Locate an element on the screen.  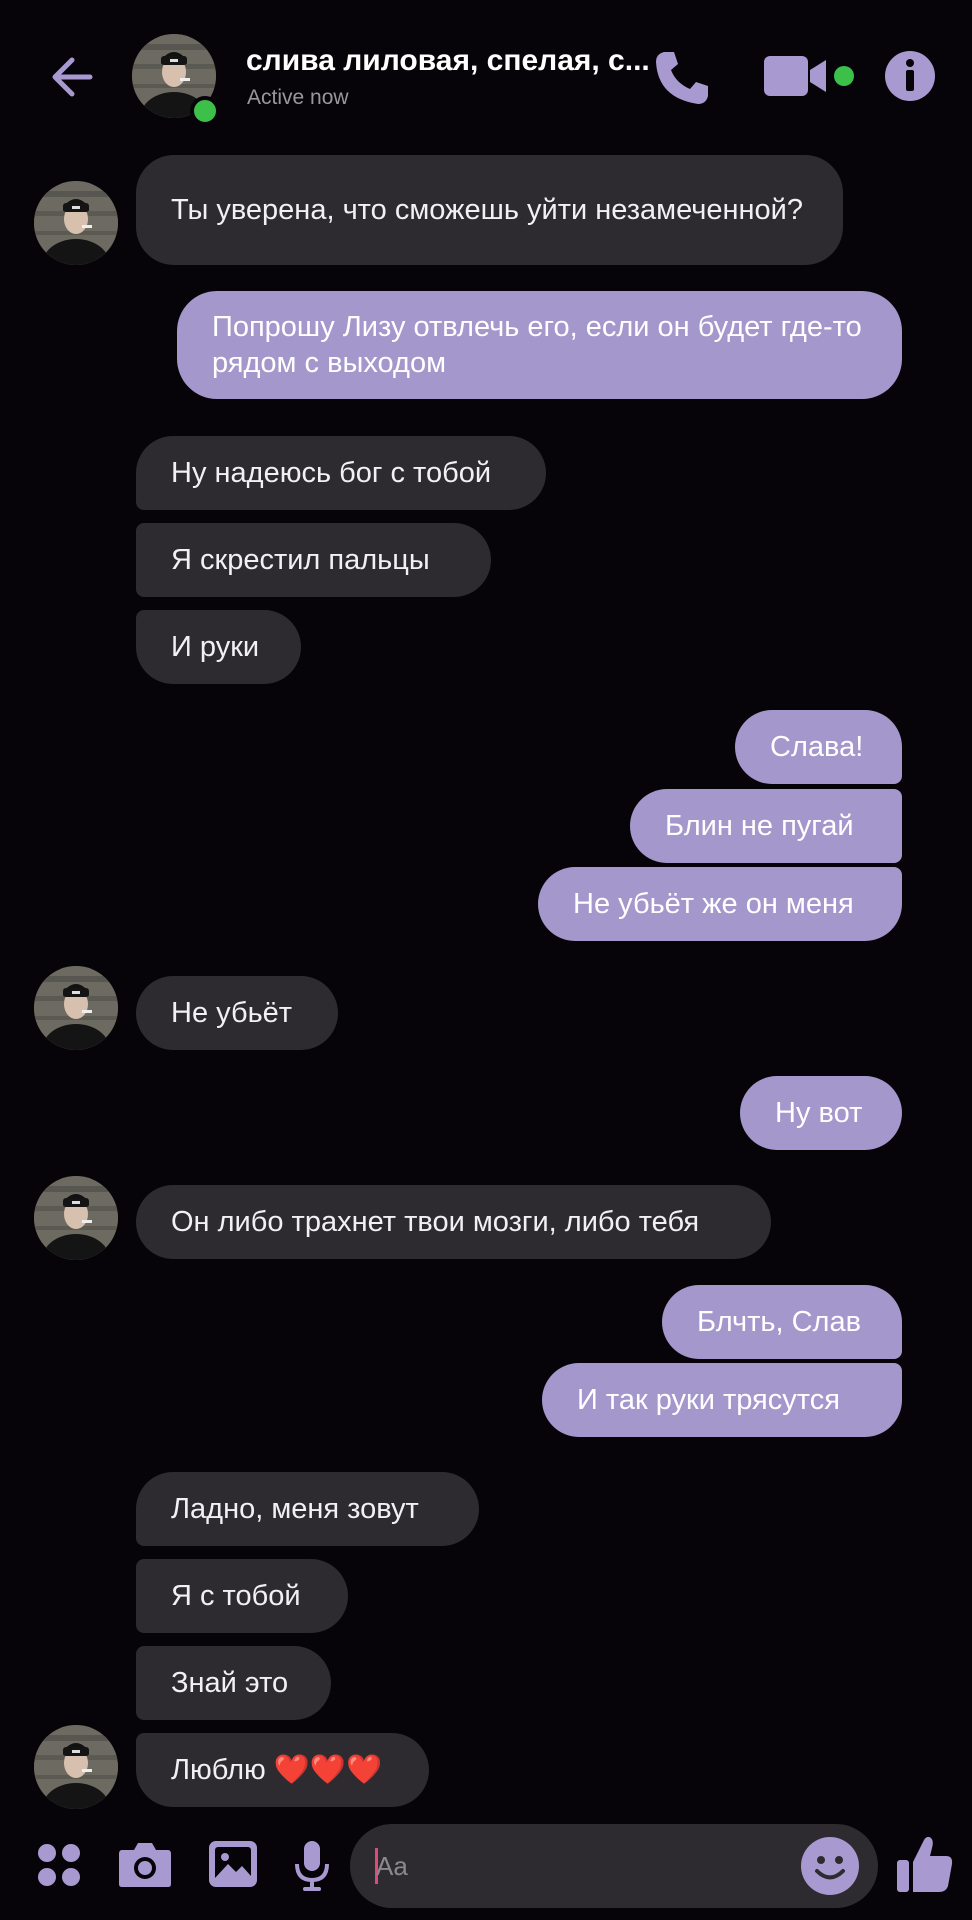
message-bubble-incoming: Не убьёт is located at coordinates (237, 1013).